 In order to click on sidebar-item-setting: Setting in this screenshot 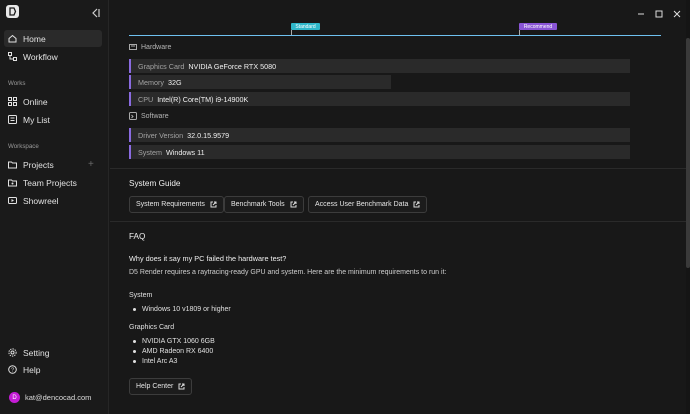, I will do `click(53, 352)`.